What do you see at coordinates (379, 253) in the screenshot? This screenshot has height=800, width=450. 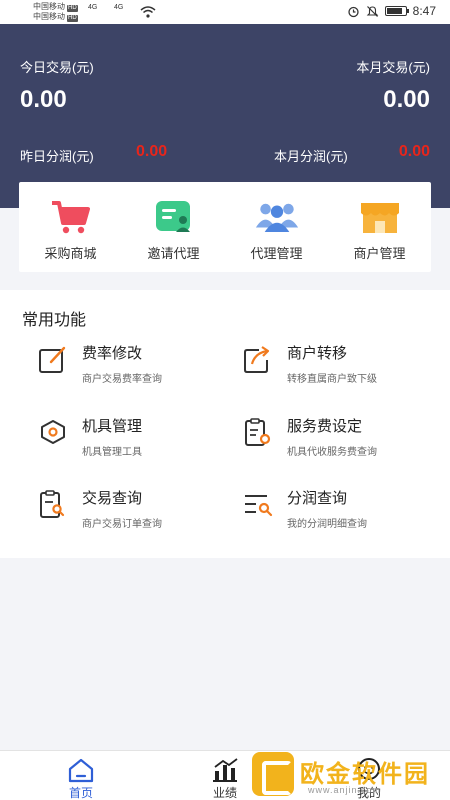 I see `quick-item-label: 商户管理` at bounding box center [379, 253].